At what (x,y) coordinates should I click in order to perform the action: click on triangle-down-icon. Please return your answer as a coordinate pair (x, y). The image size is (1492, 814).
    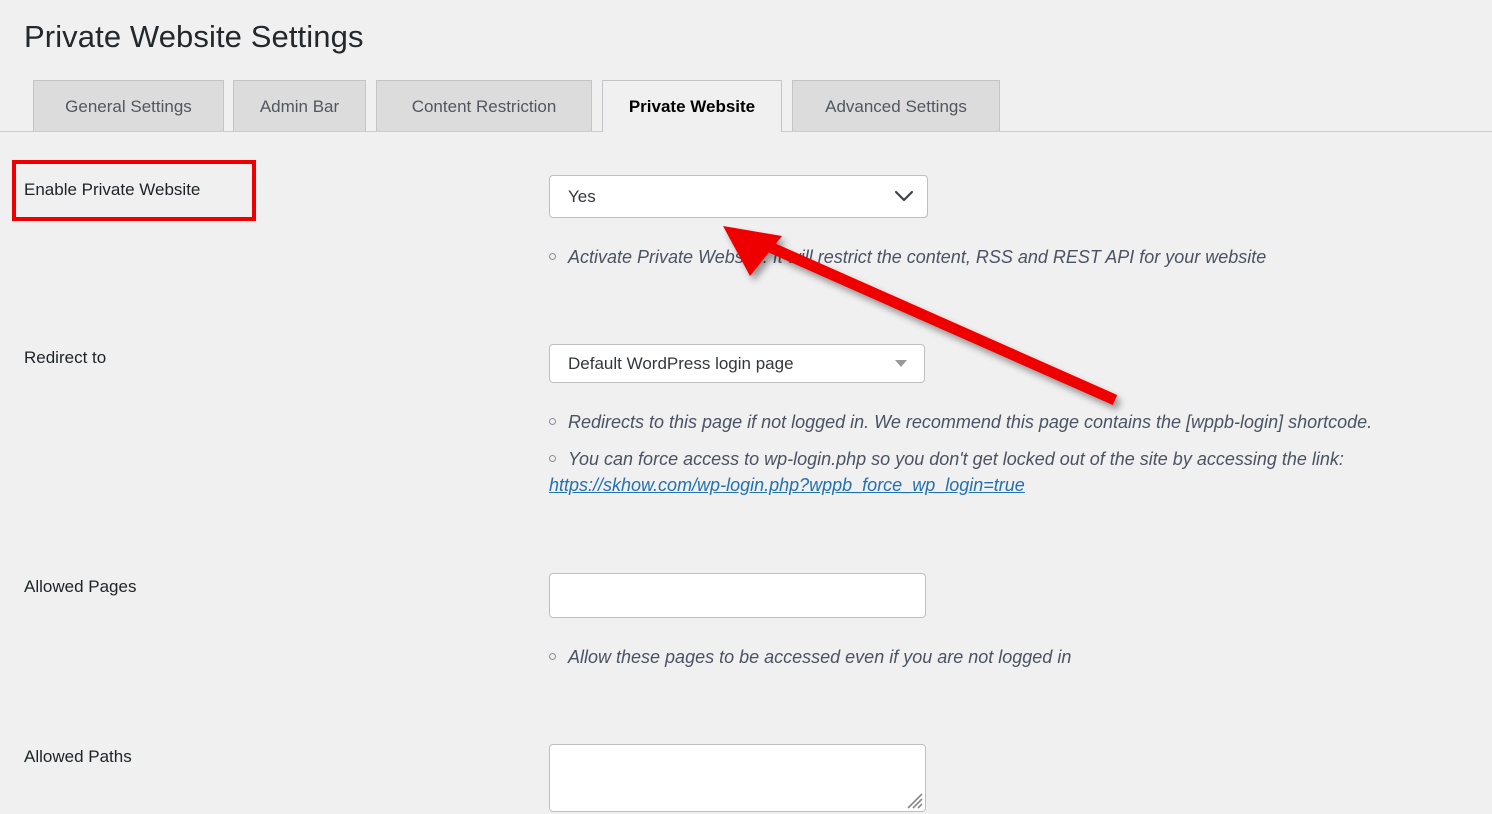
    Looking at the image, I should click on (901, 363).